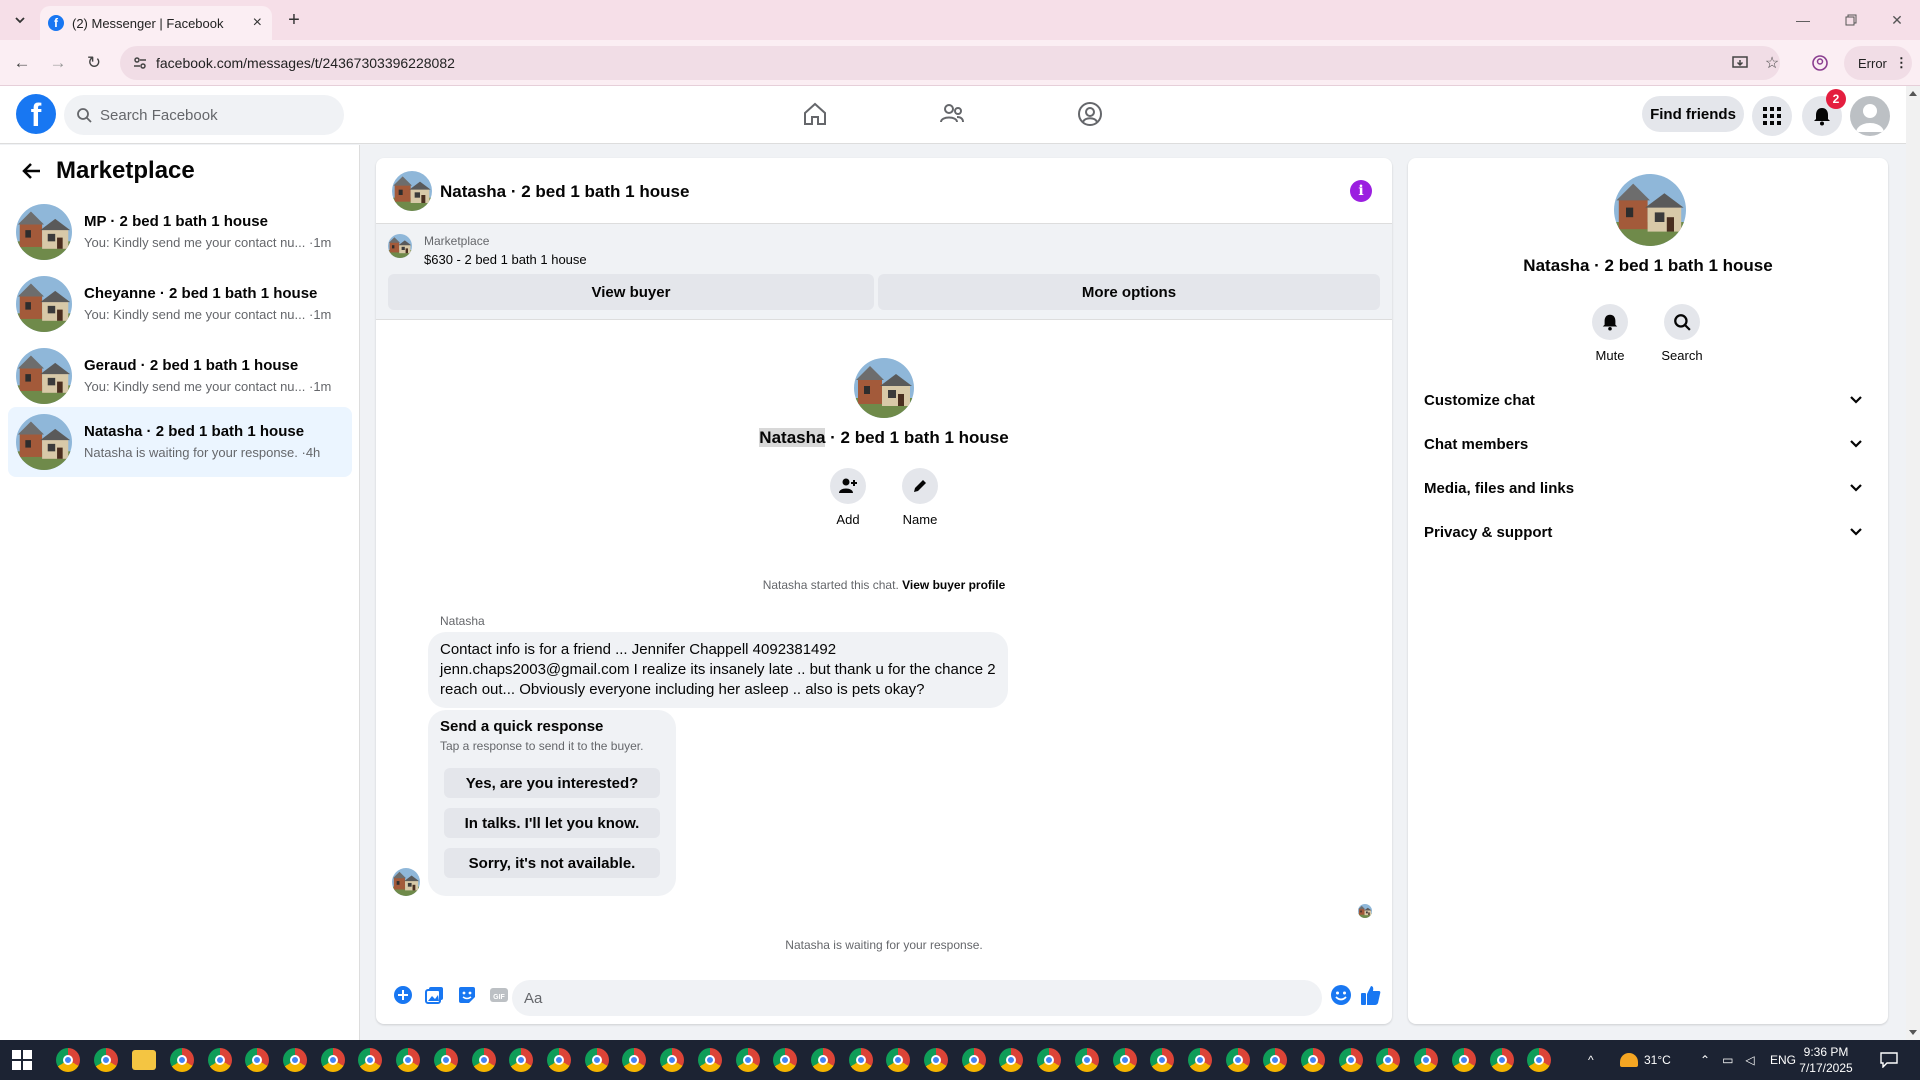 This screenshot has height=1080, width=1920. I want to click on plus-circle-icon, so click(403, 995).